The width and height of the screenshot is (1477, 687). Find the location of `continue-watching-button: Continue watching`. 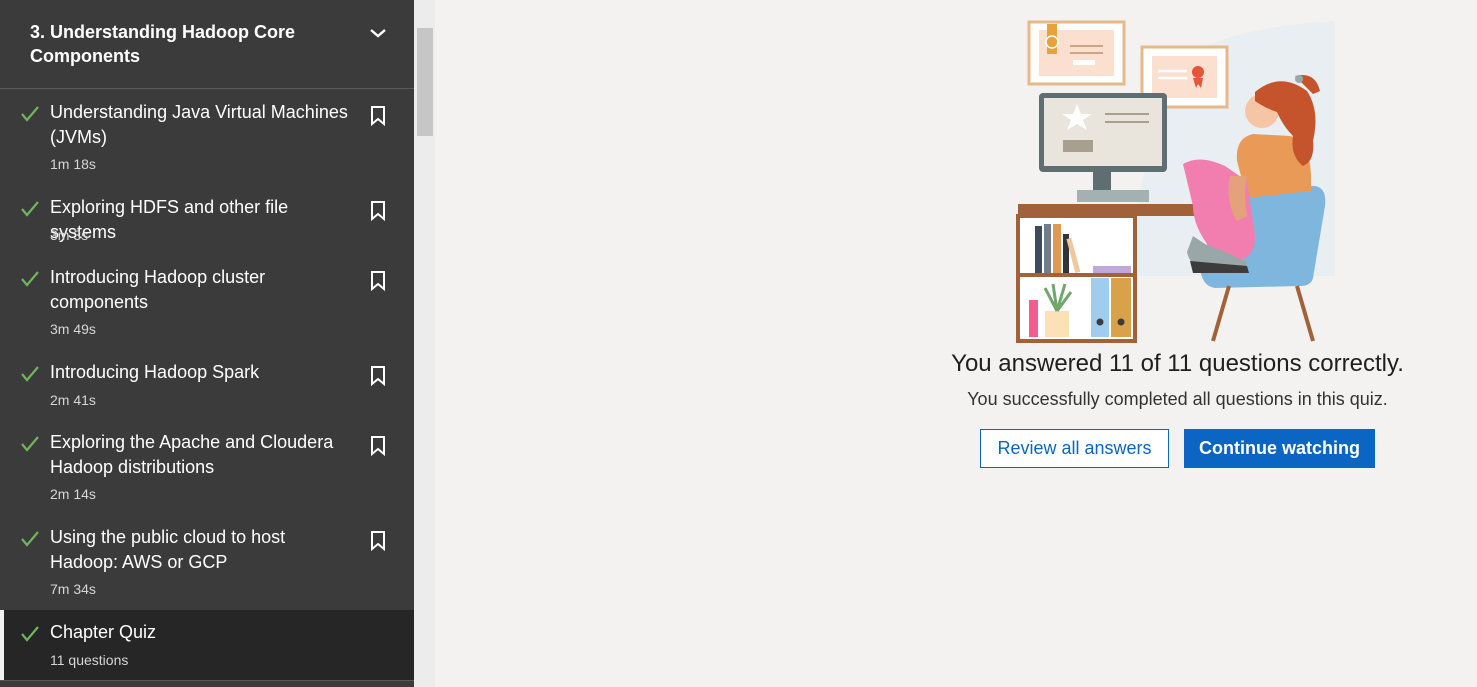

continue-watching-button: Continue watching is located at coordinates (1279, 448).